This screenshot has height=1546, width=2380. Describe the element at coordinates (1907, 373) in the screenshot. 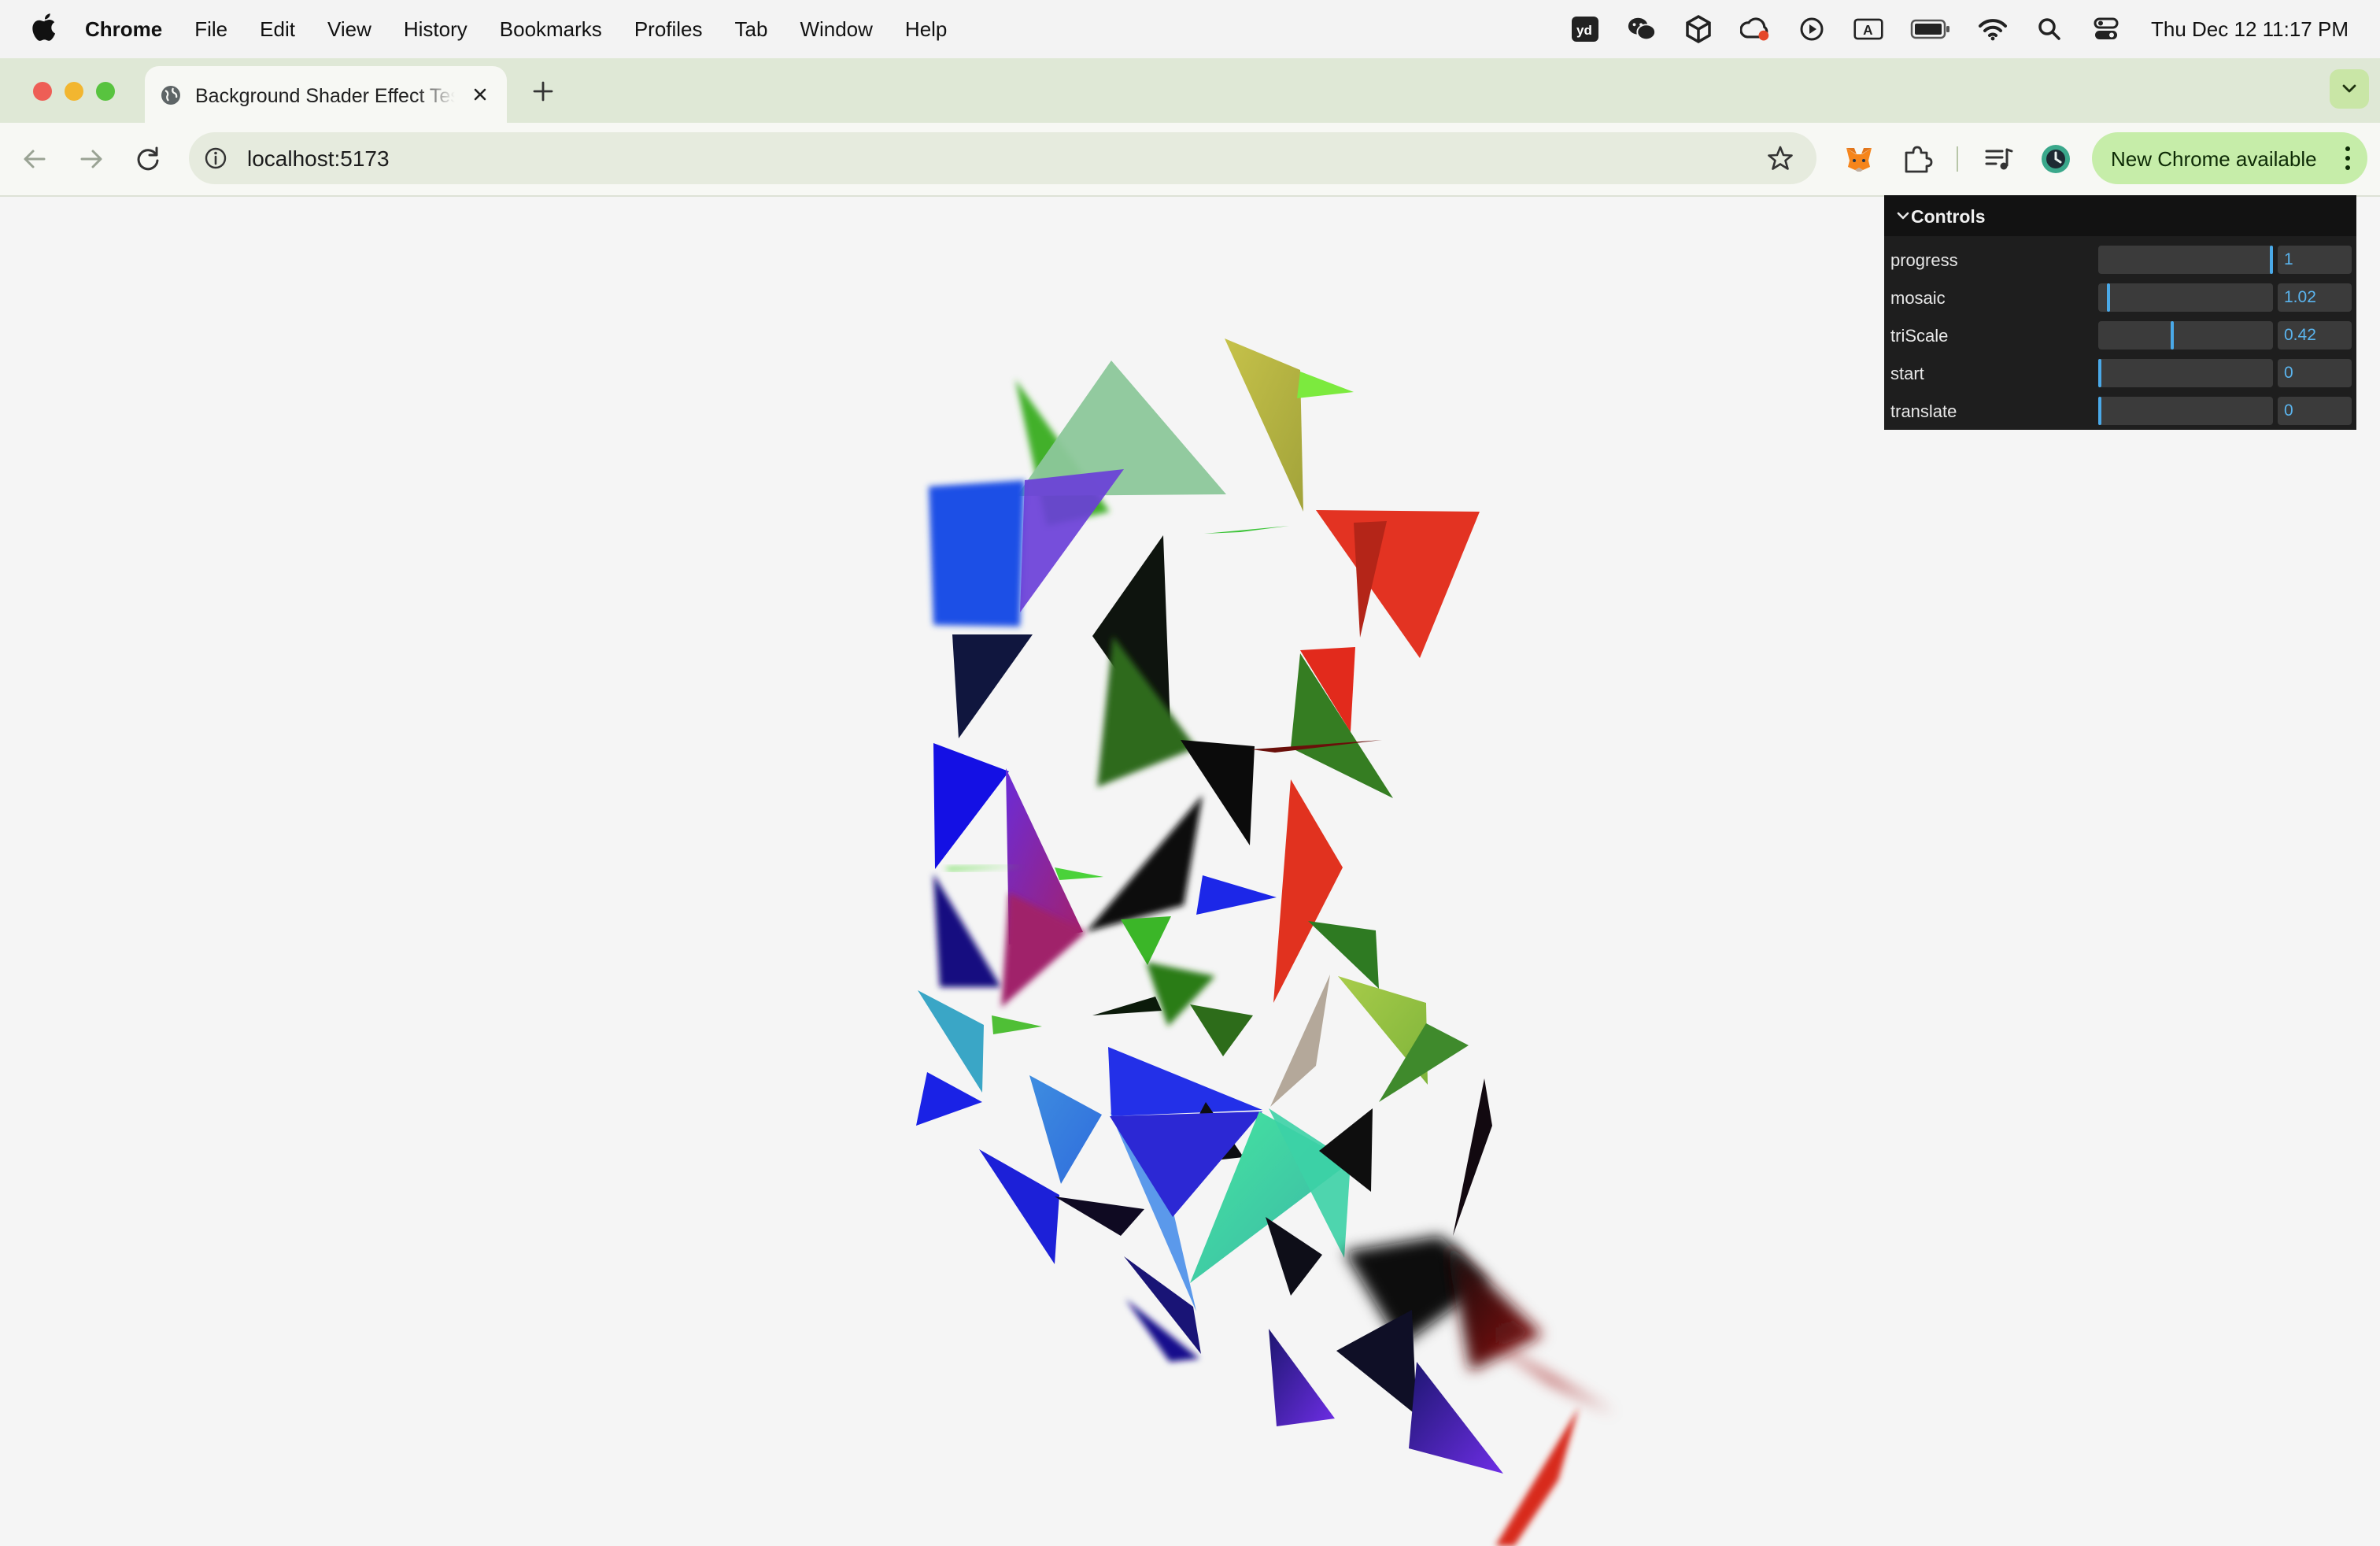

I see `control-label: start` at that location.